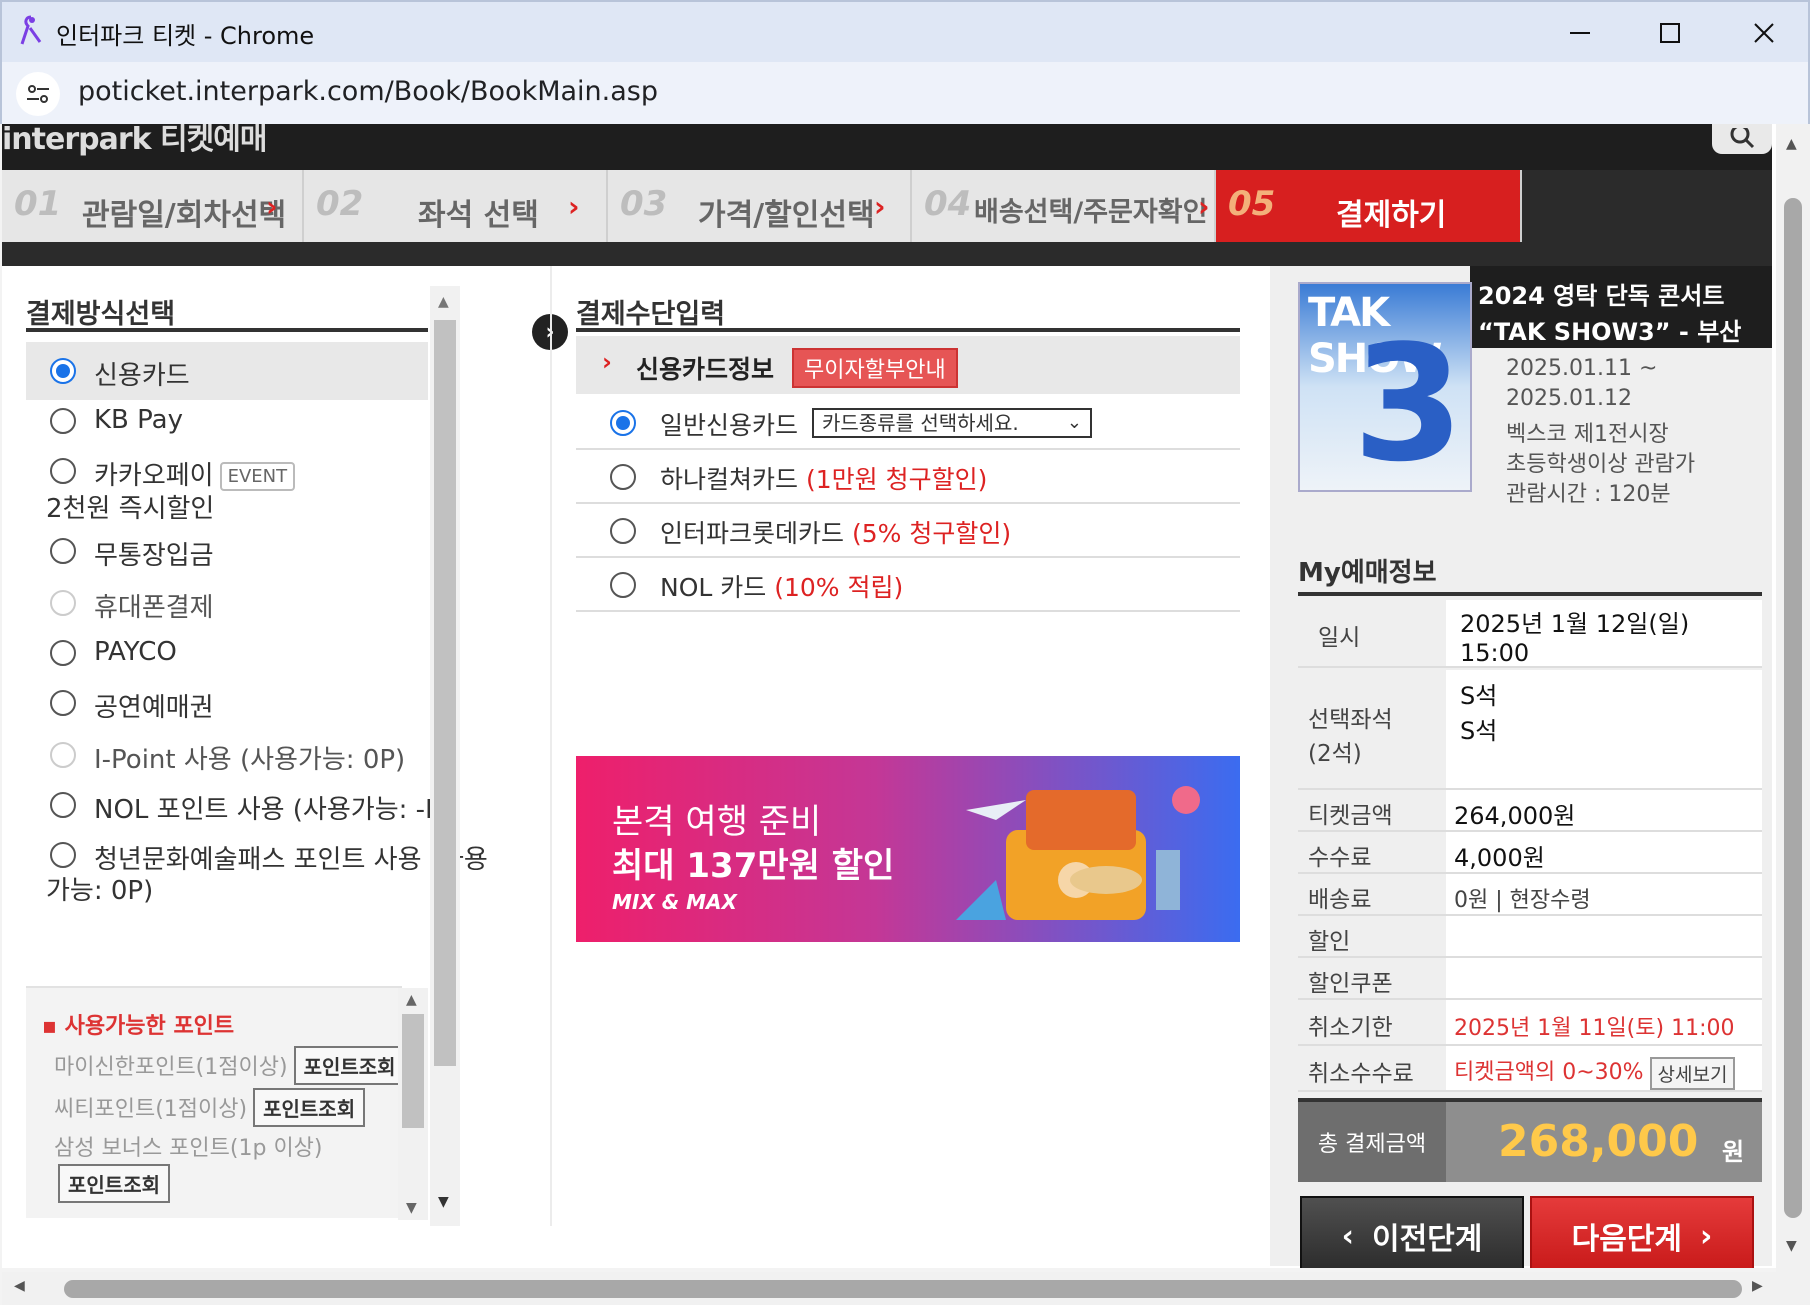 Image resolution: width=1810 pixels, height=1305 pixels. I want to click on close-icon, so click(1764, 33).